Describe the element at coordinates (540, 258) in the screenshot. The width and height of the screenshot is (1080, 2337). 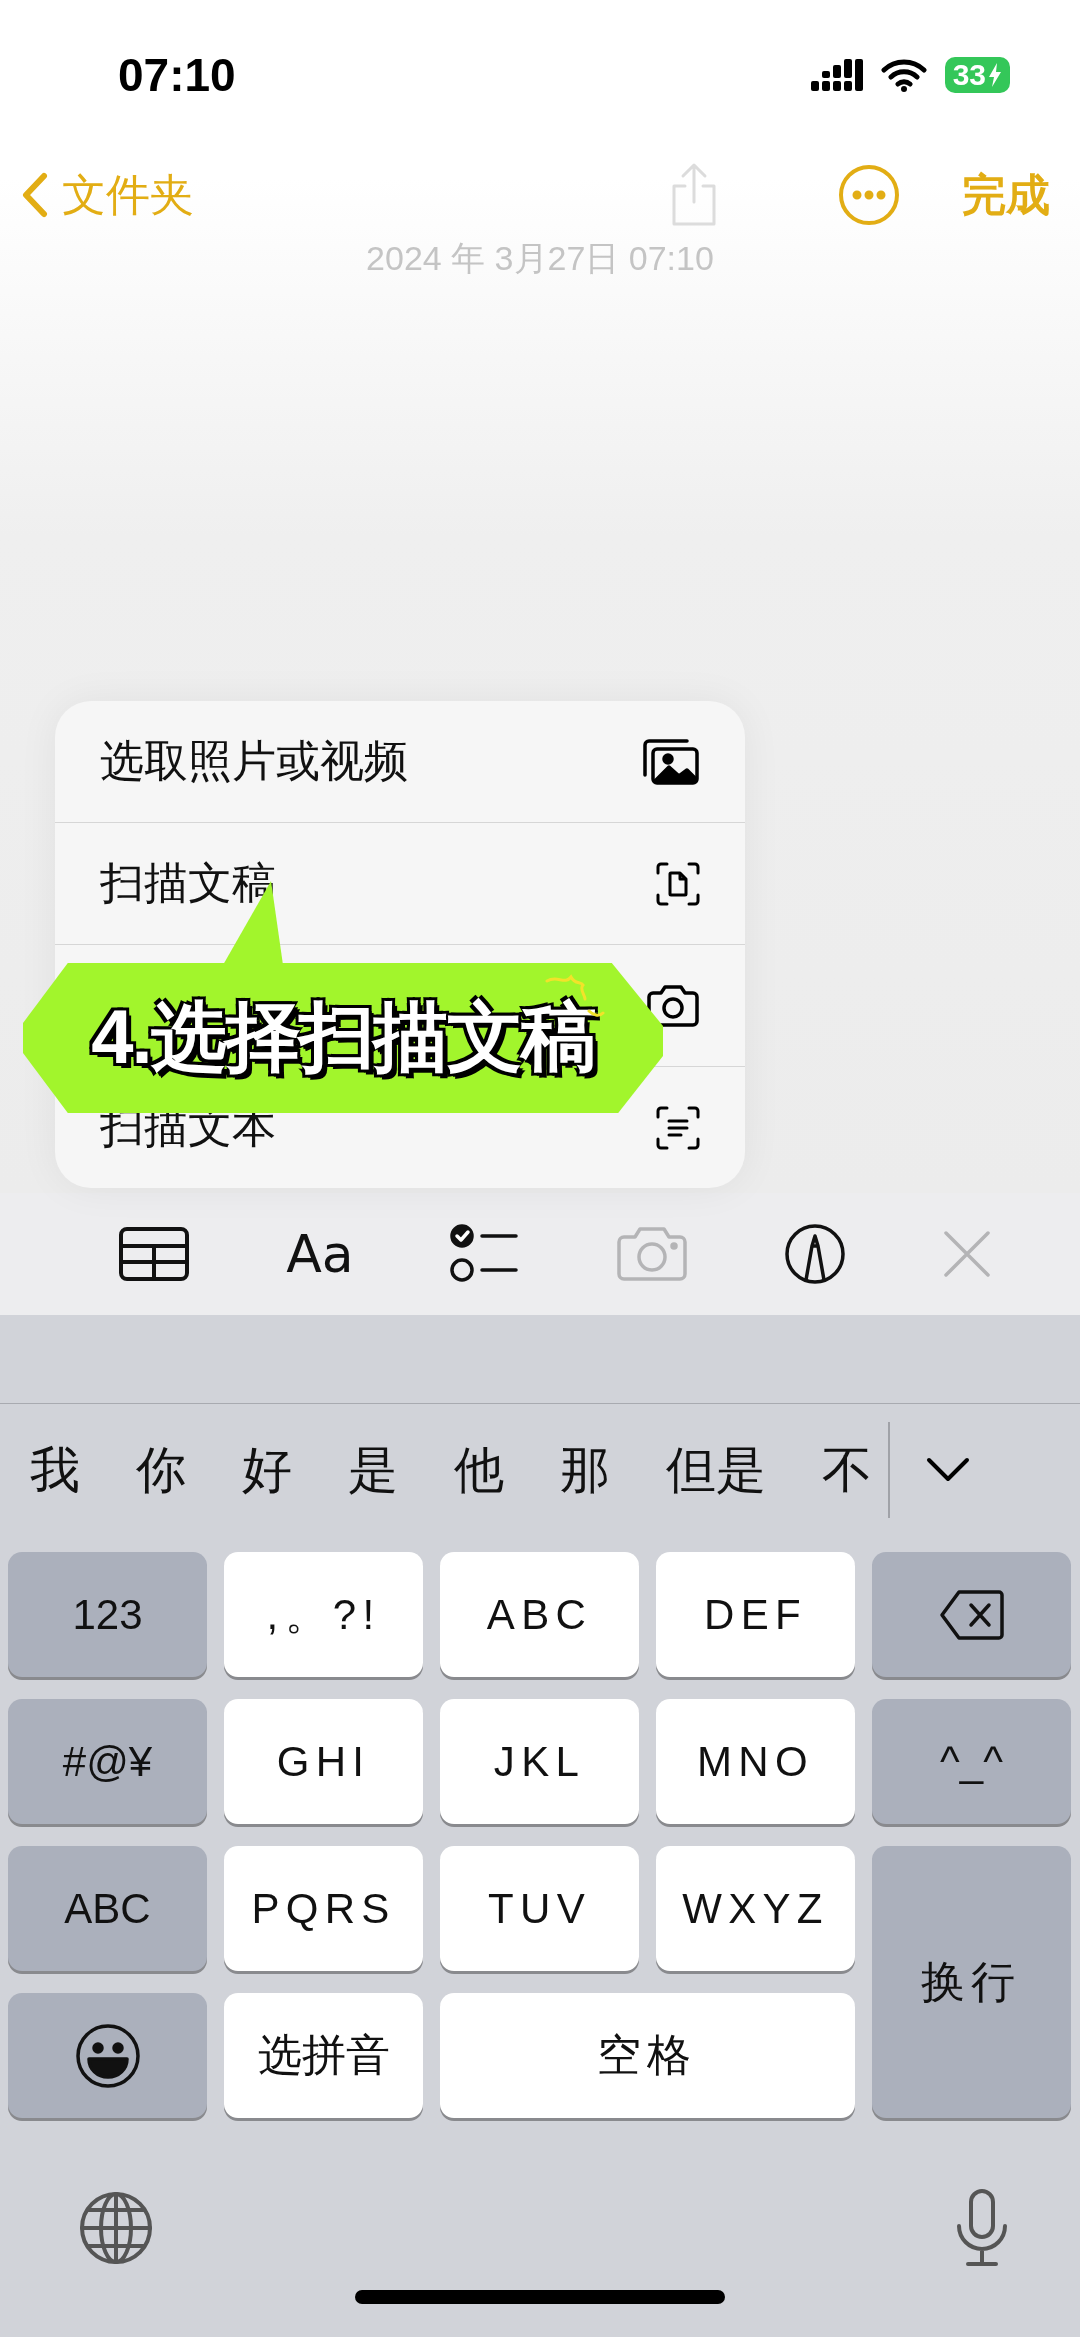
I see `note-date: 2024 年 3月27日 07:10` at that location.